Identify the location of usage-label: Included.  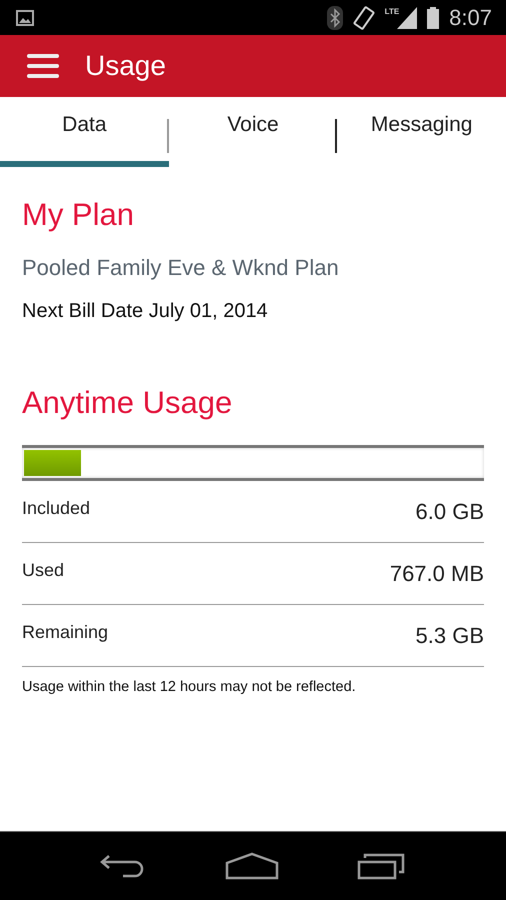
(56, 508).